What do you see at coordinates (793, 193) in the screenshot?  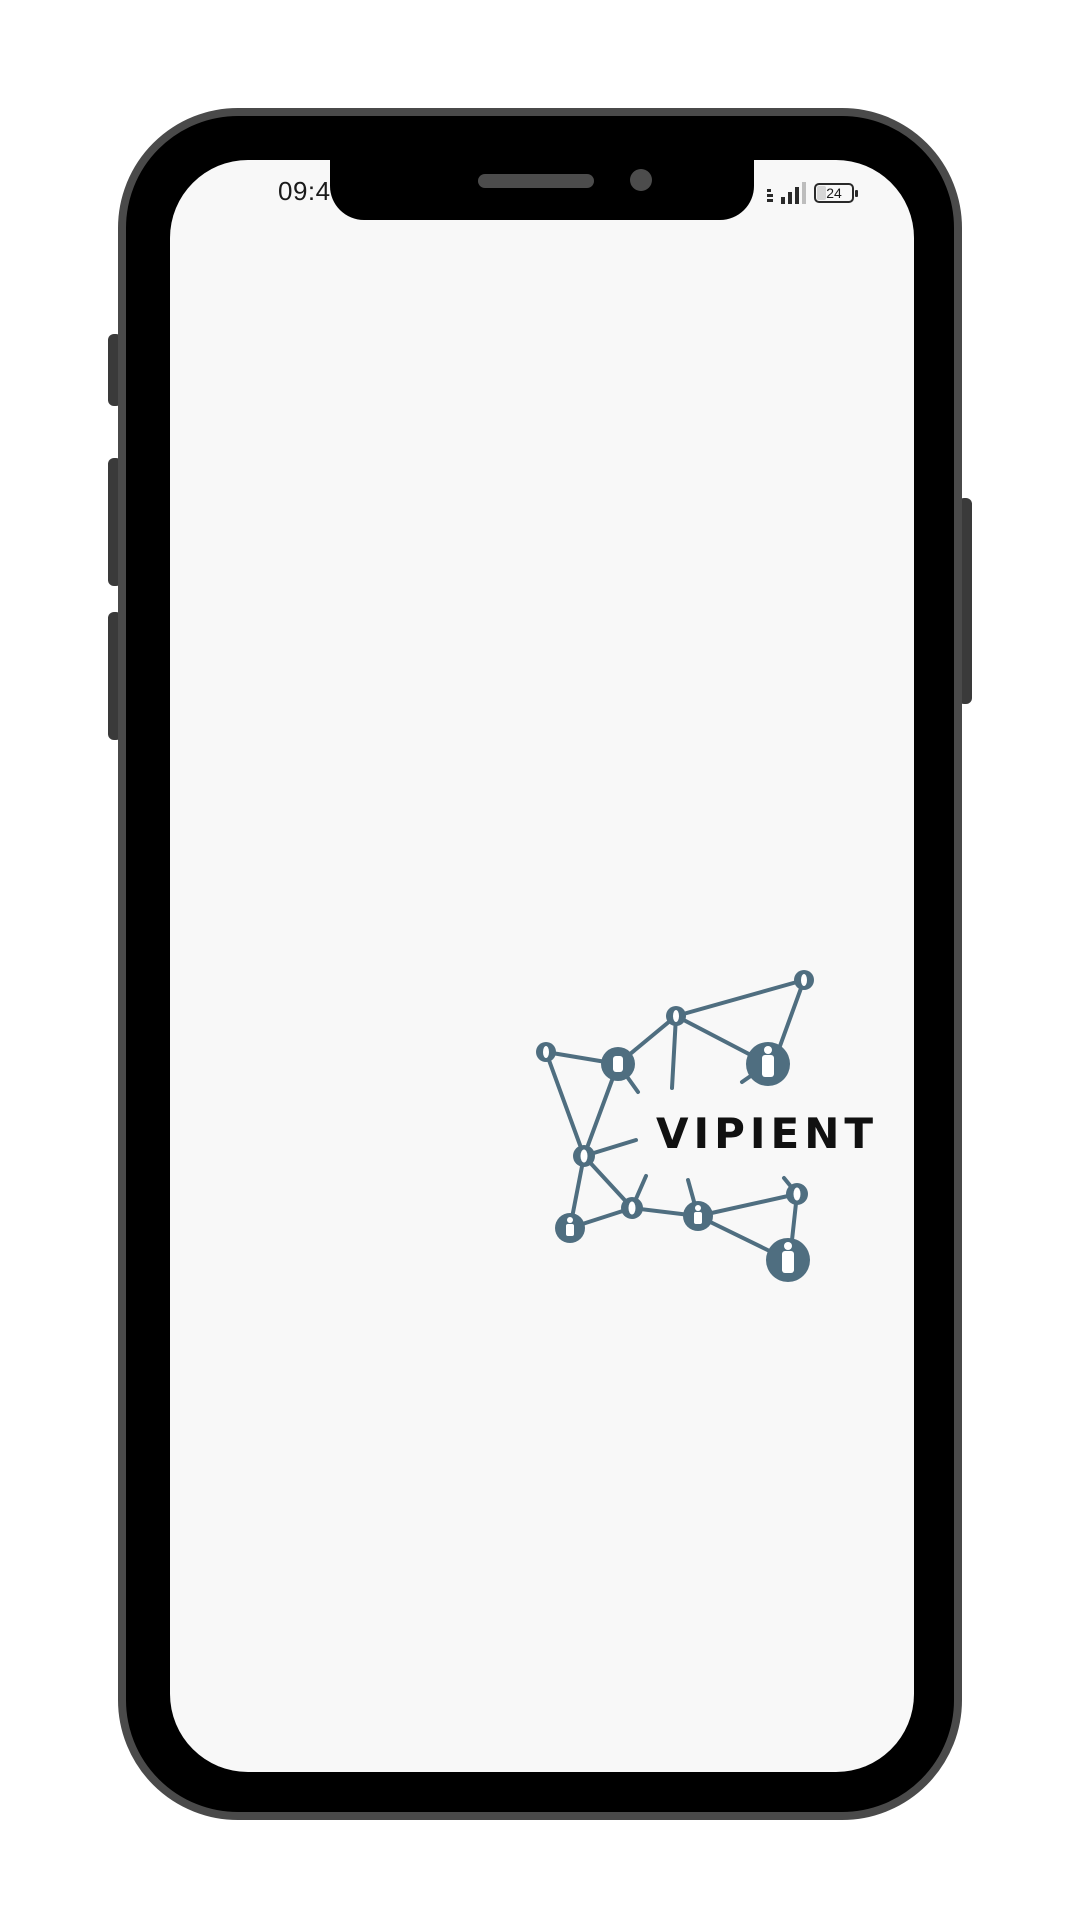 I see `cellular-signal-icon` at bounding box center [793, 193].